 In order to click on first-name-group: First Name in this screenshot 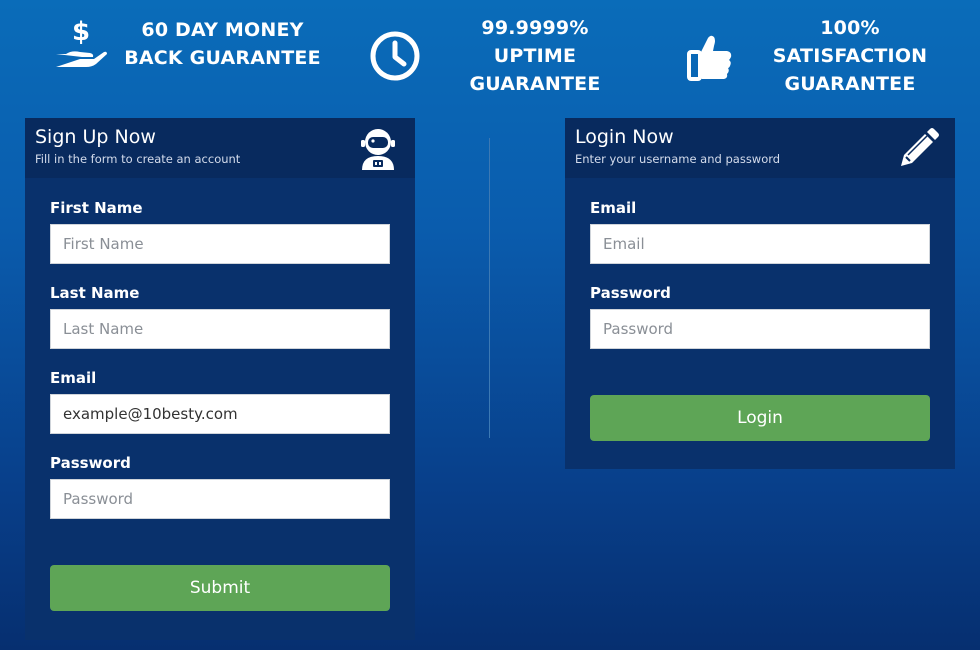, I will do `click(220, 231)`.